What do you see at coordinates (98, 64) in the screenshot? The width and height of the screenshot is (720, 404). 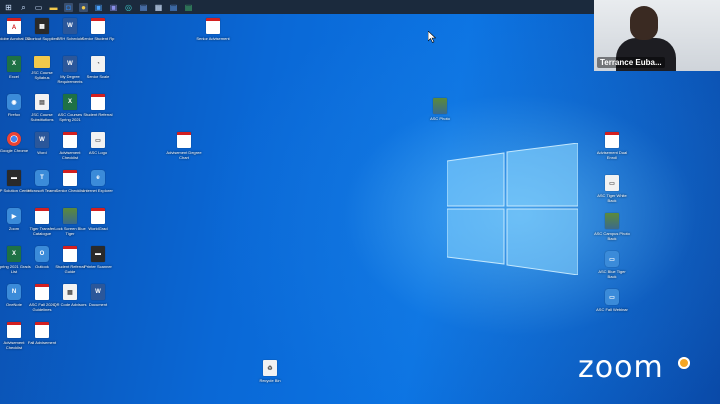 I see `white-file-icon: ◔` at bounding box center [98, 64].